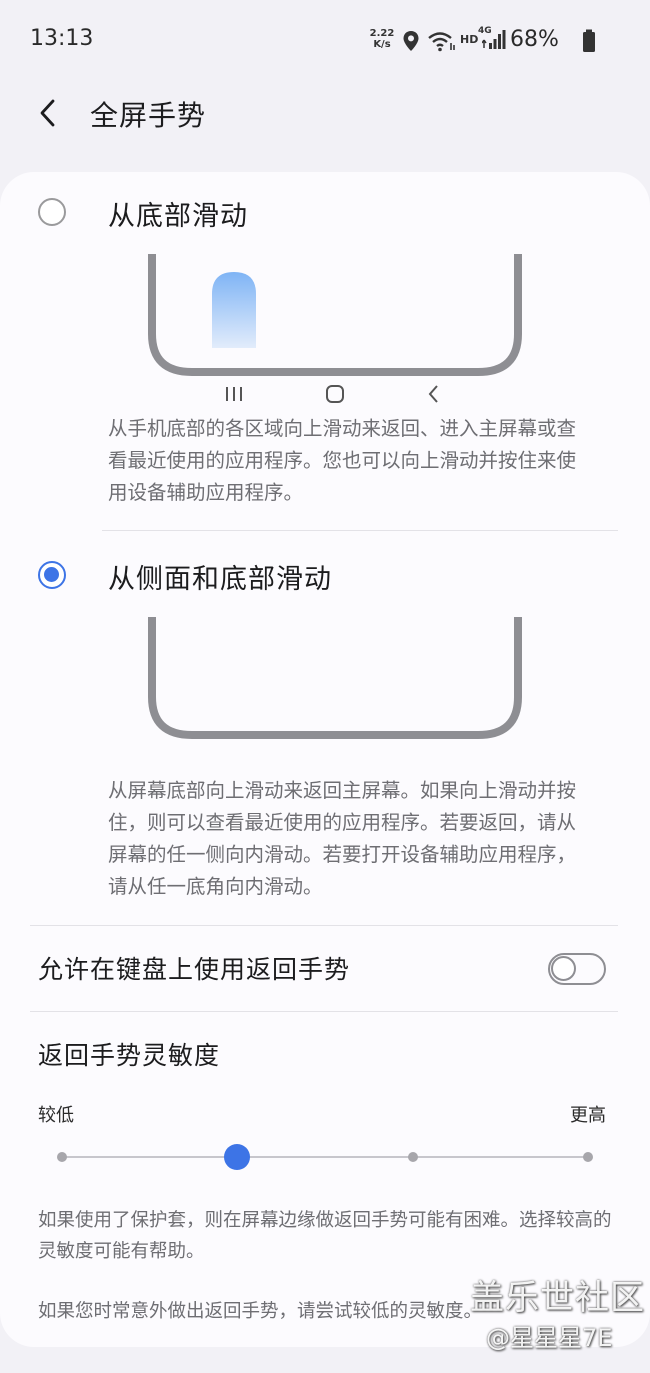 The height and width of the screenshot is (1373, 650). I want to click on battery-percent: 68%, so click(534, 39).